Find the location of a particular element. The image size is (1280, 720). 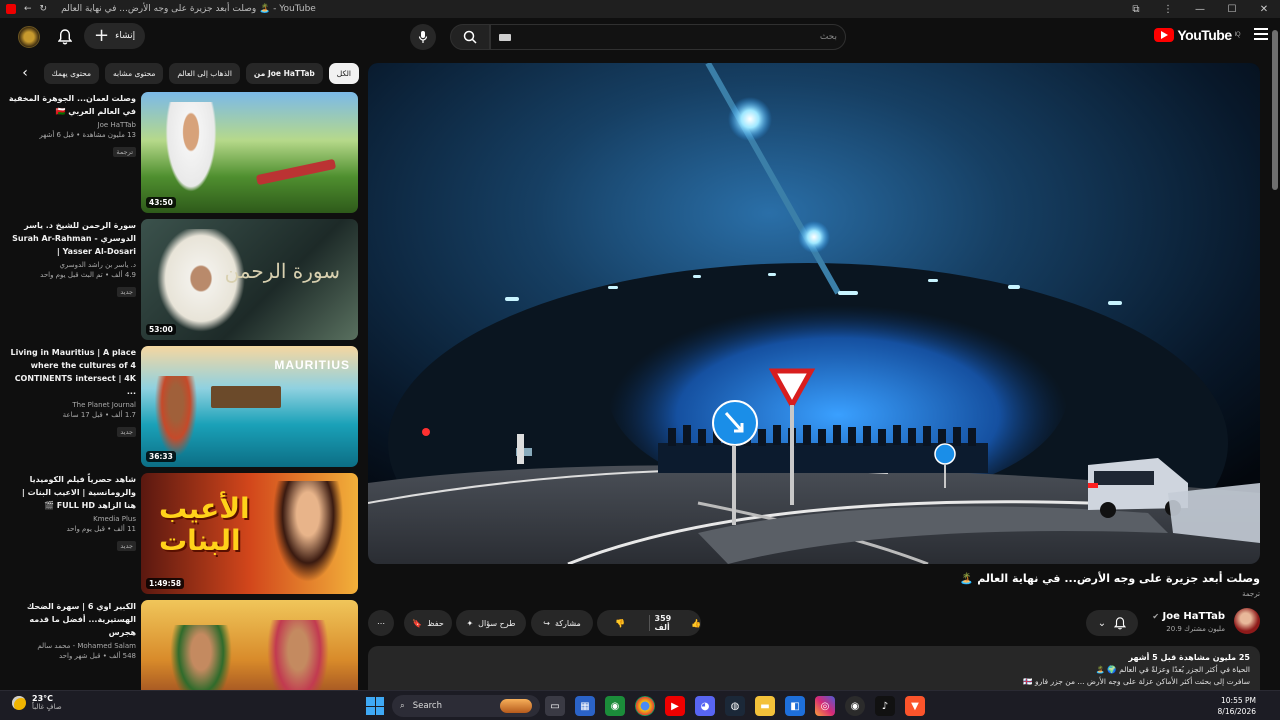

rec-thumbnail: سورة الرحمن 53:00 is located at coordinates (249, 279).